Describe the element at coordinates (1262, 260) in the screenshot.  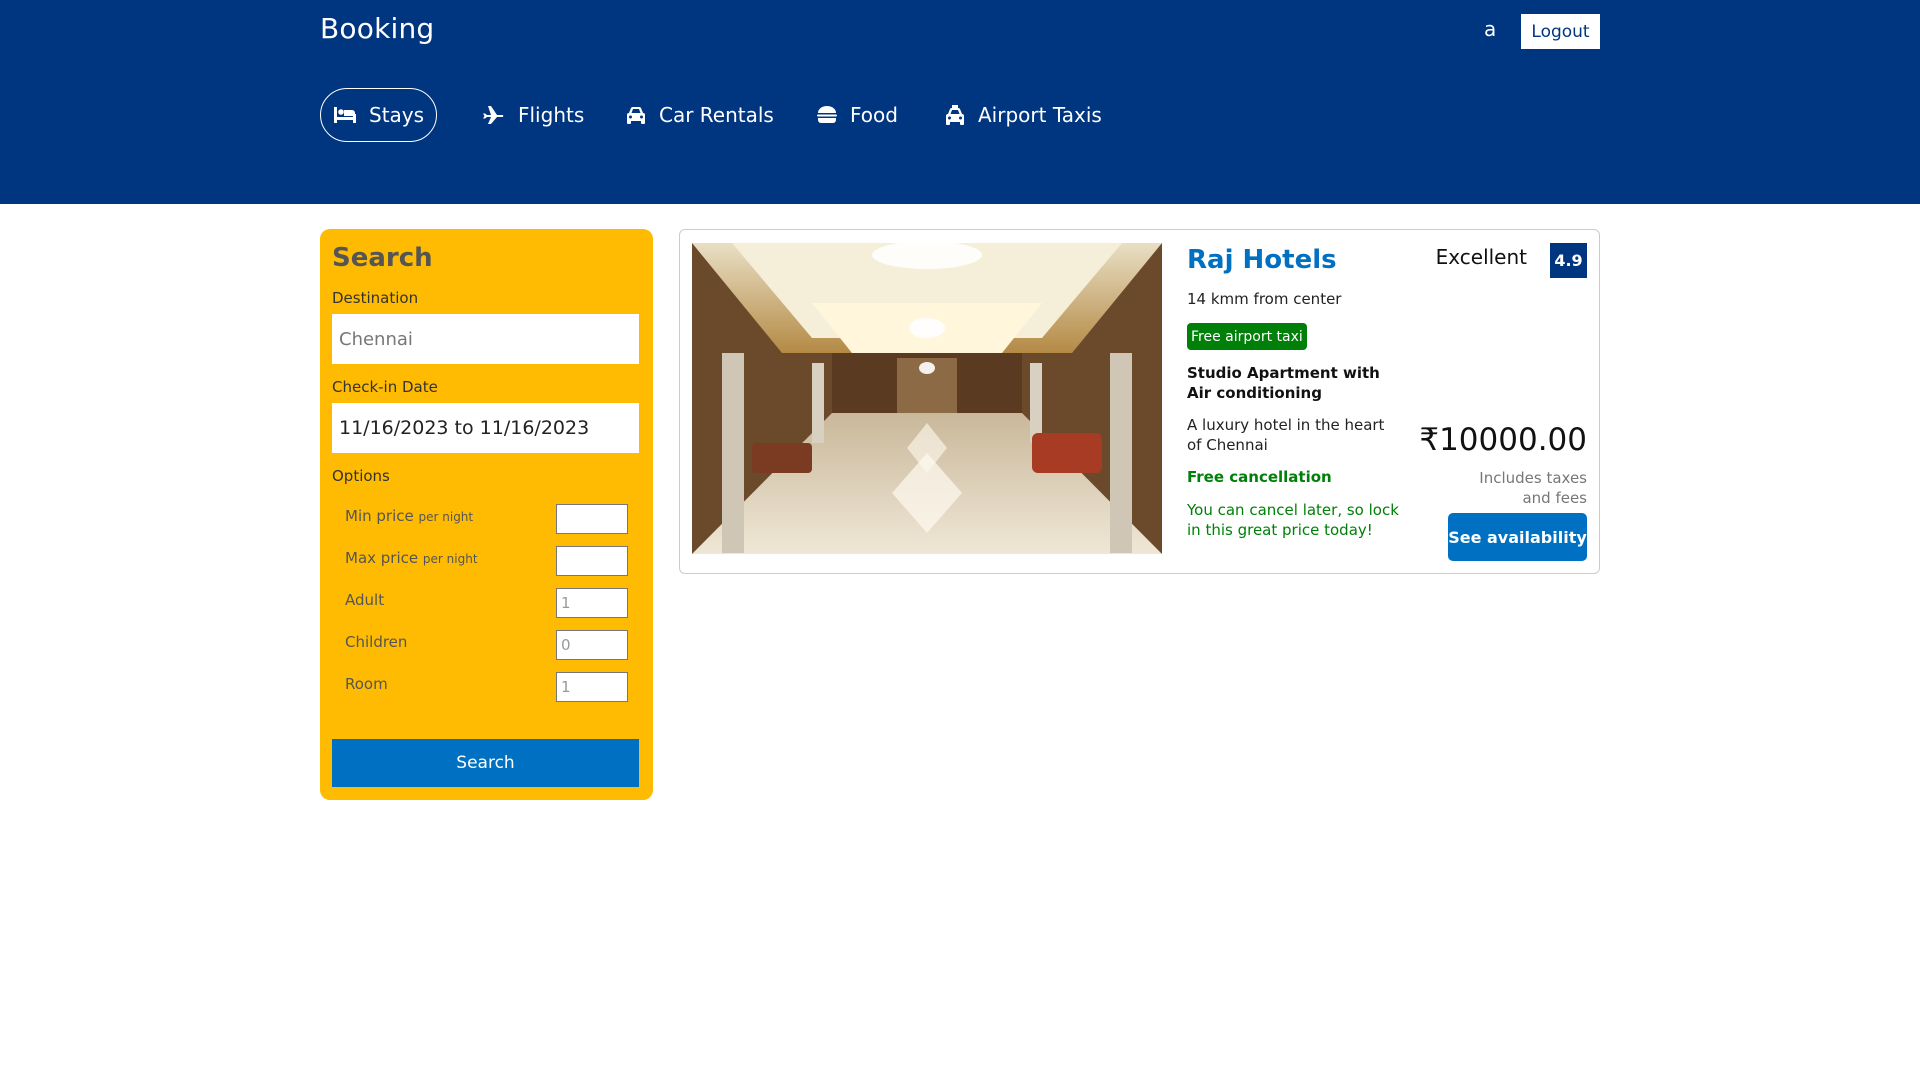
I see `hotel-name: Raj Hotels` at that location.